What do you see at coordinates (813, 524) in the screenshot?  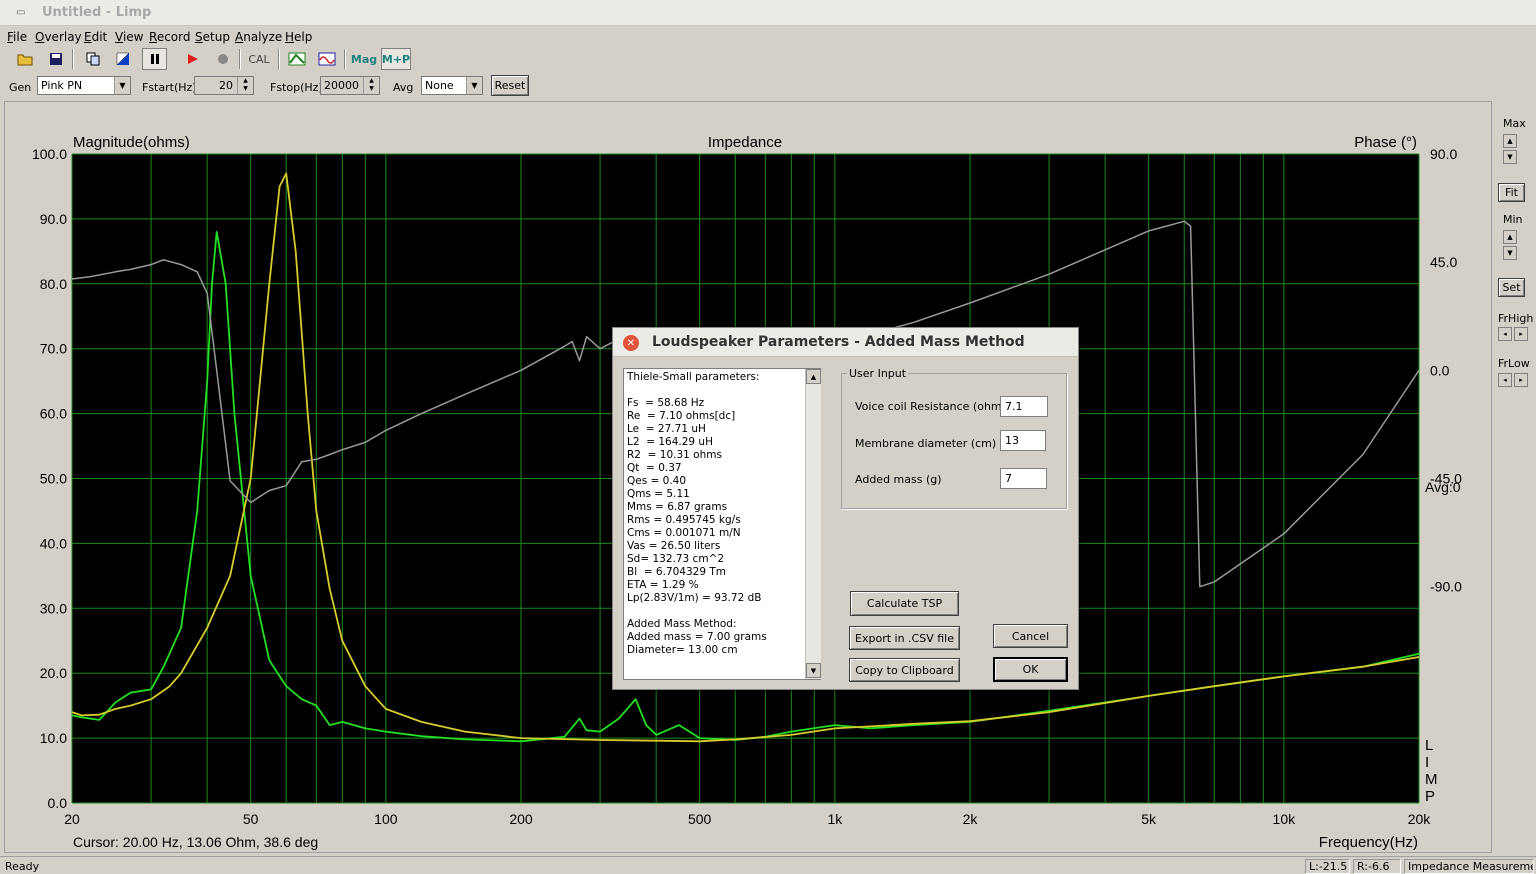 I see `ts-scrollbar: ▲ ▼` at bounding box center [813, 524].